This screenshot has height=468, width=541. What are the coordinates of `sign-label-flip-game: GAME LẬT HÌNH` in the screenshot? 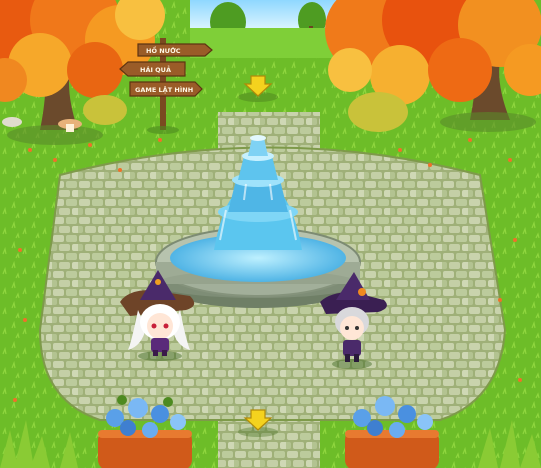 It's located at (164, 89).